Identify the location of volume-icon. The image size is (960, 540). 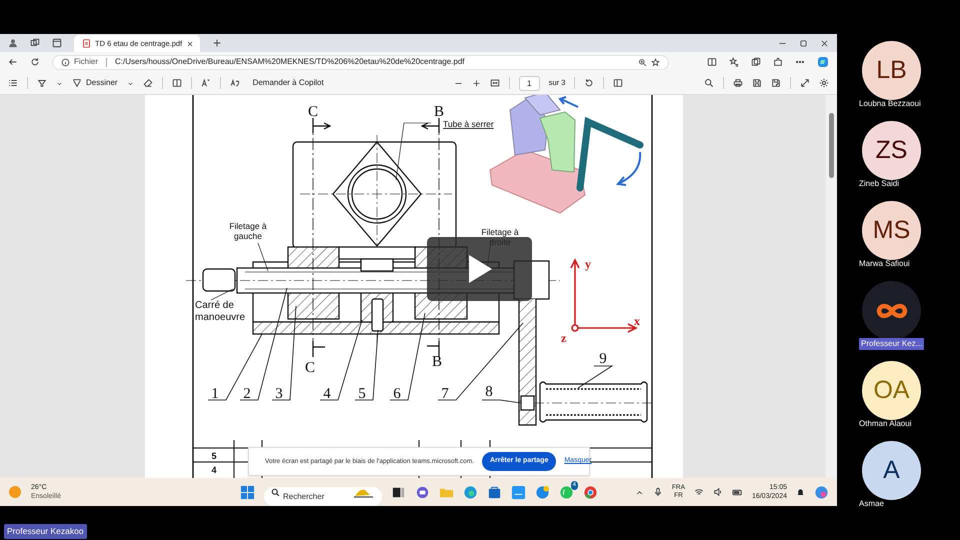
(717, 492).